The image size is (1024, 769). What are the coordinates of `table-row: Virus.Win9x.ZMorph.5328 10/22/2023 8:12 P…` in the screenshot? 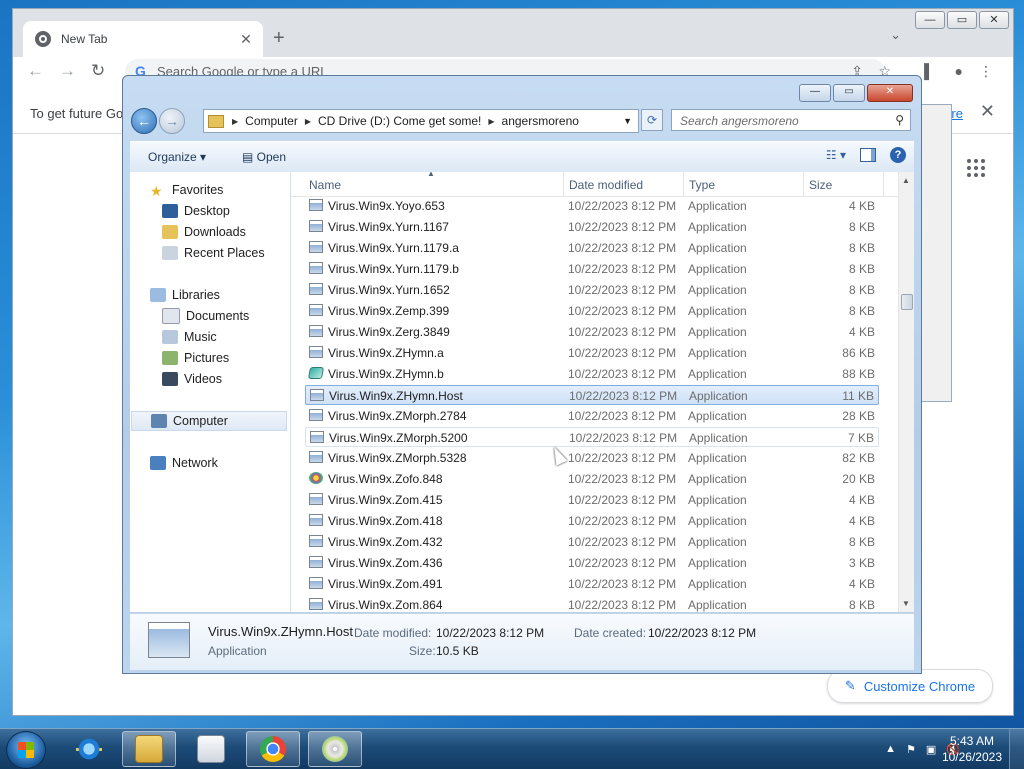 It's located at (592, 458).